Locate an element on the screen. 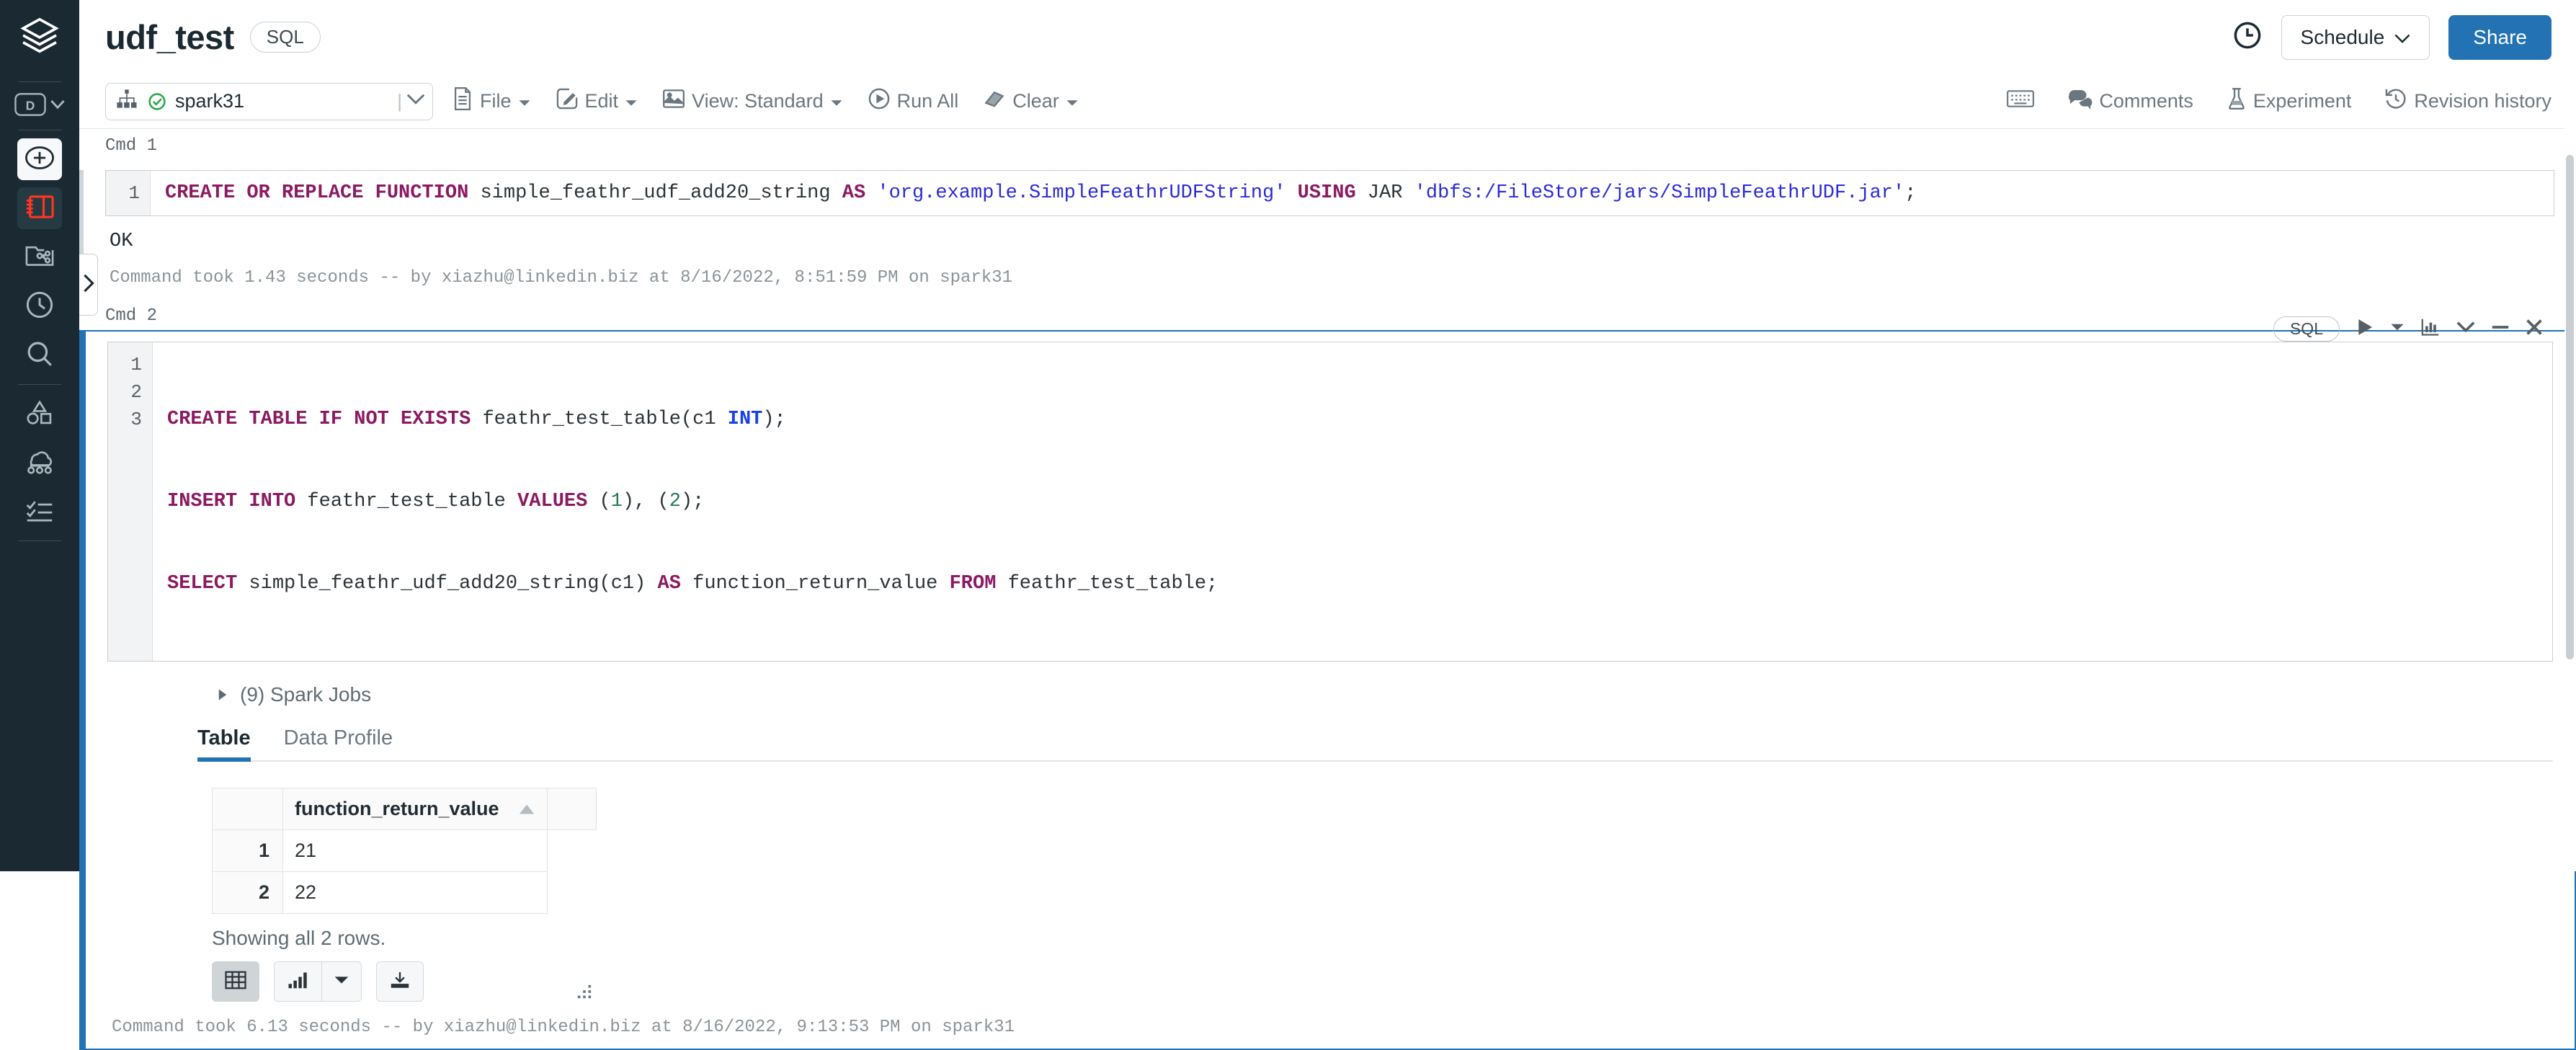 This screenshot has height=1050, width=2576. vertical-scrollbar is located at coordinates (2570, 472).